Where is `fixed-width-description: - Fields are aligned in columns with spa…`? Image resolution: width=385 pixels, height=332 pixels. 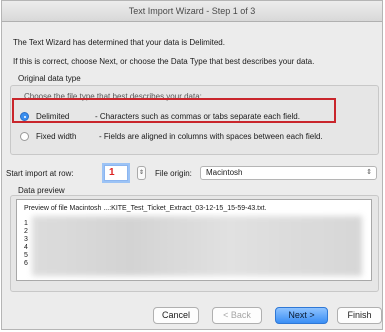 fixed-width-description: - Fields are aligned in columns with spa… is located at coordinates (211, 136).